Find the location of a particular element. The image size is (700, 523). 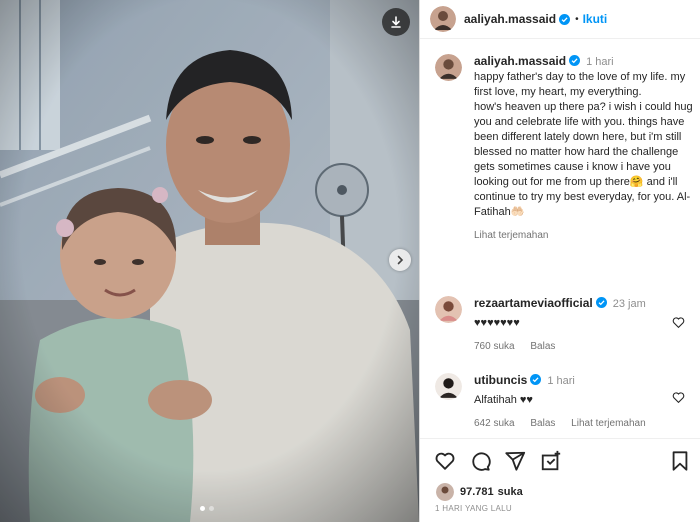

comment-icon is located at coordinates (480, 461).